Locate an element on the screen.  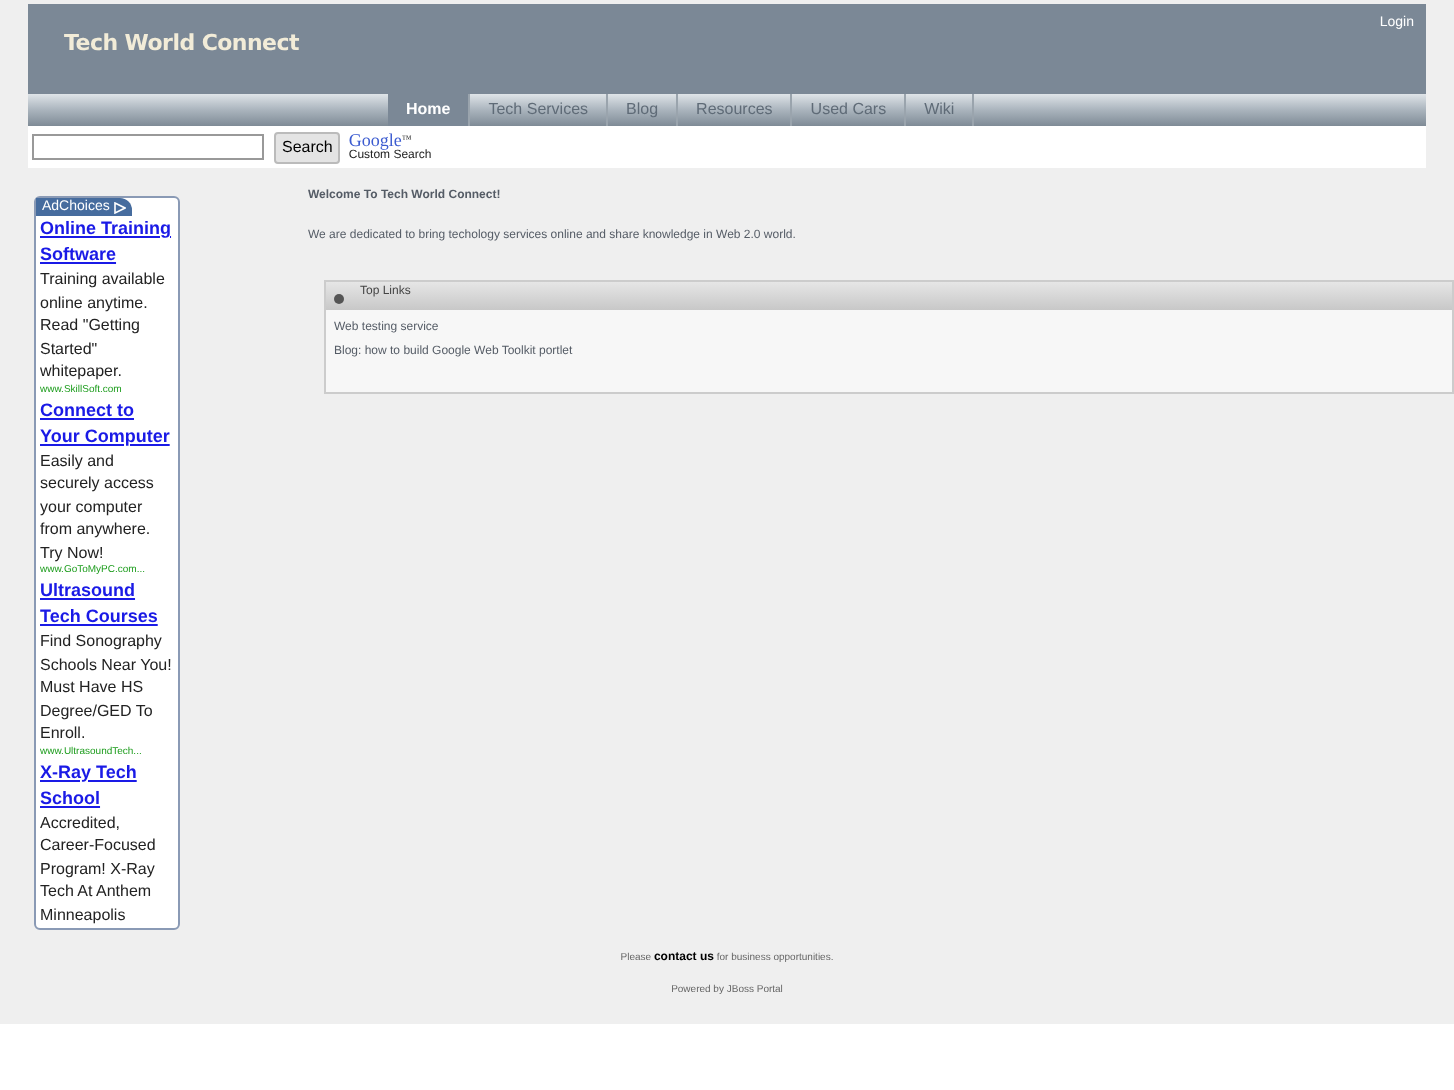
ad-text: Training available online anytime. Read "Getting Started" whitepaper. is located at coordinates (103, 325).